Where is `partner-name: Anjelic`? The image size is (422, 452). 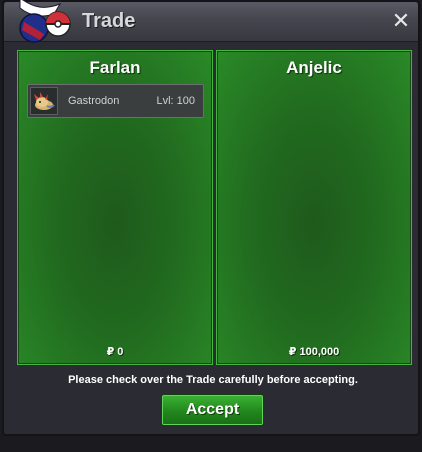
partner-name: Anjelic is located at coordinates (314, 67).